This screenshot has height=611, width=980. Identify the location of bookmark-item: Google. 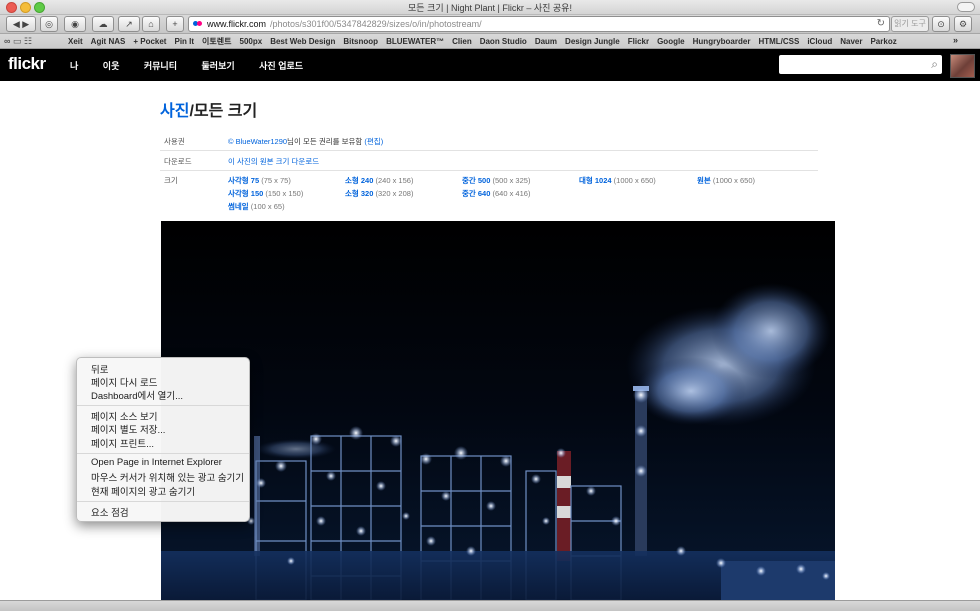
(671, 41).